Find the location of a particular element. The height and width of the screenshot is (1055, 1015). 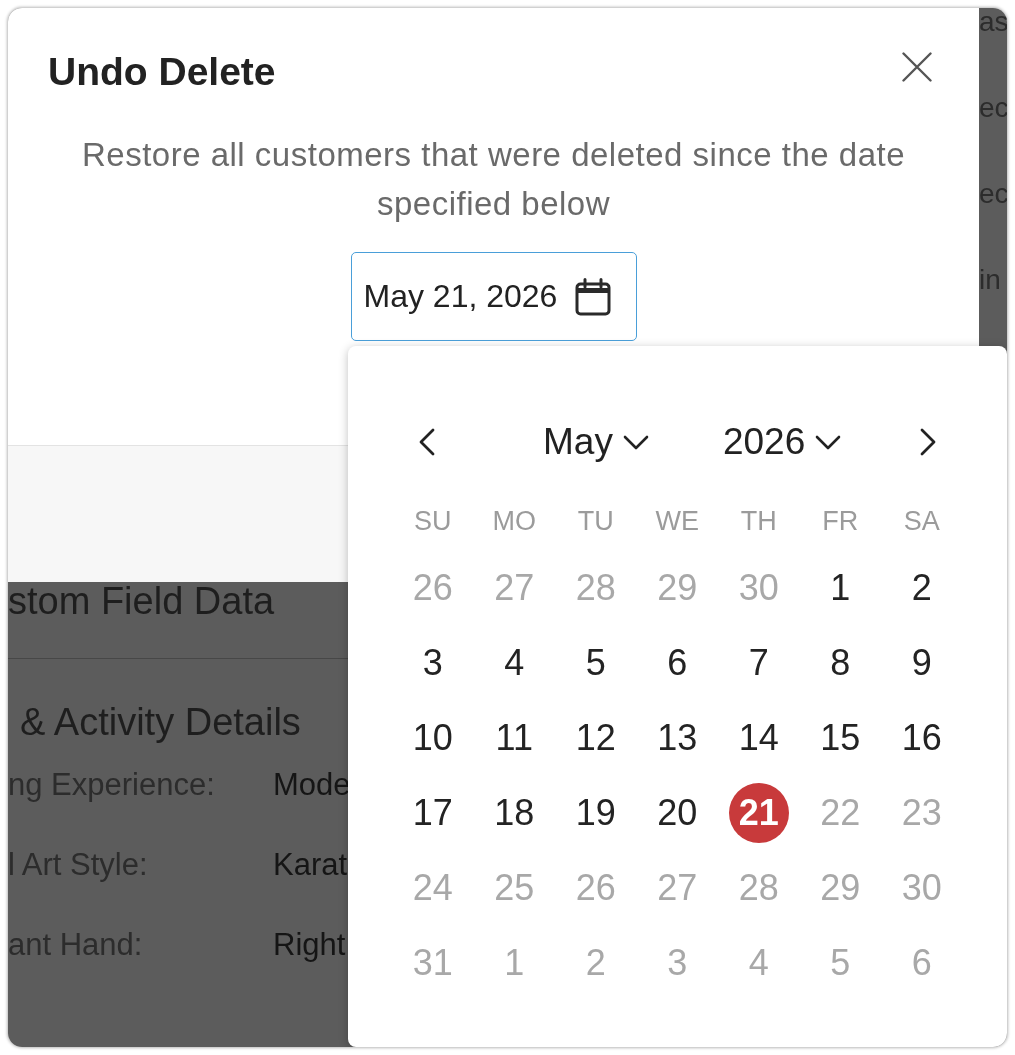

close-icon is located at coordinates (917, 67).